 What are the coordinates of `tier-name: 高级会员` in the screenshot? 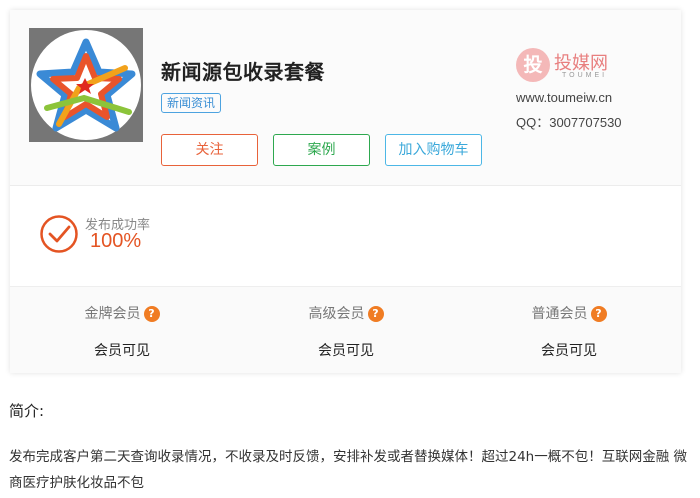 It's located at (336, 314).